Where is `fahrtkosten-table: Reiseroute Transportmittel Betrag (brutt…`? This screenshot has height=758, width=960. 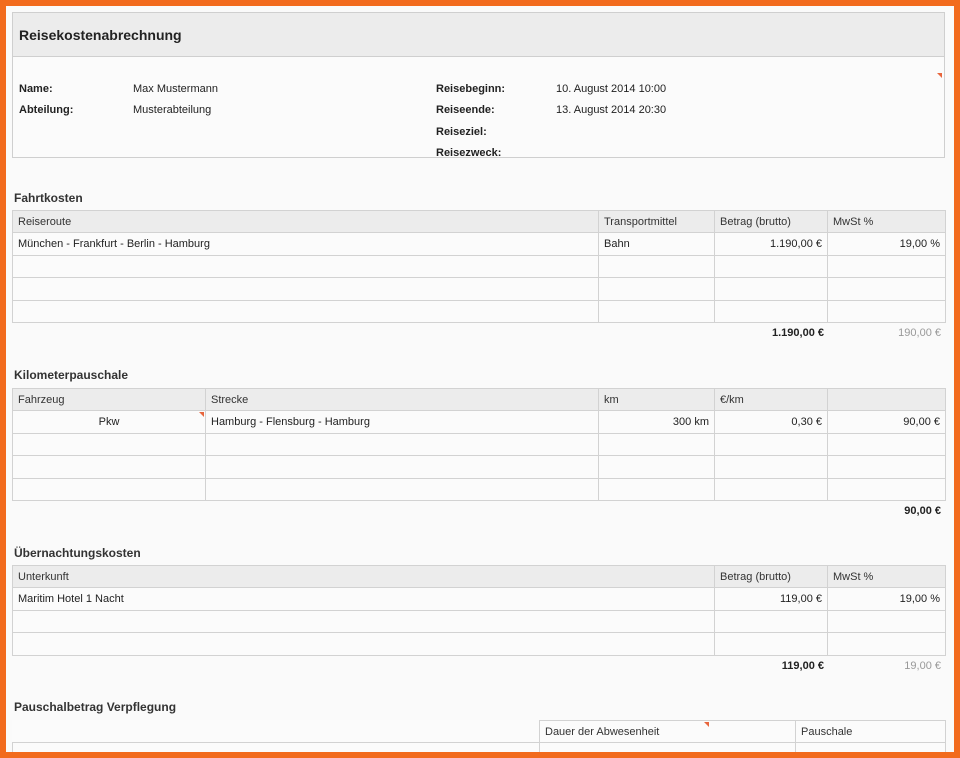
fahrtkosten-table: Reiseroute Transportmittel Betrag (brutt… is located at coordinates (479, 266).